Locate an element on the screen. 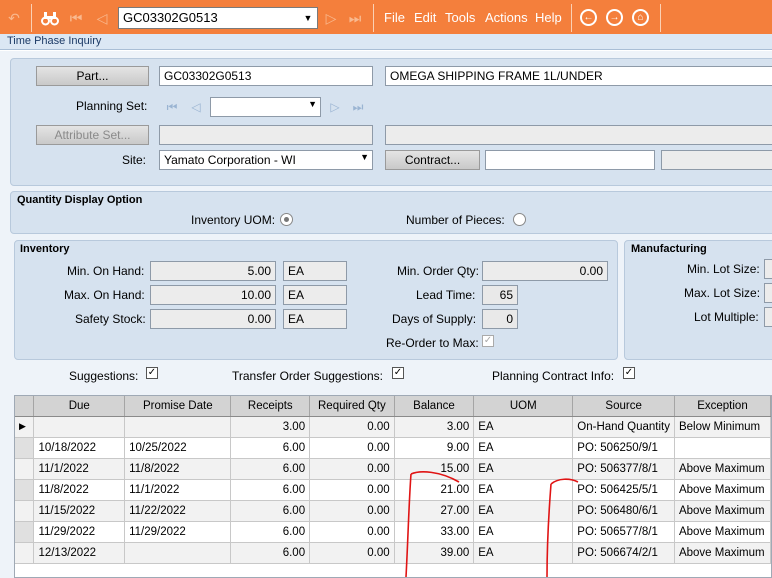 The image size is (772, 578). undo-icon: ↶ is located at coordinates (14, 18).